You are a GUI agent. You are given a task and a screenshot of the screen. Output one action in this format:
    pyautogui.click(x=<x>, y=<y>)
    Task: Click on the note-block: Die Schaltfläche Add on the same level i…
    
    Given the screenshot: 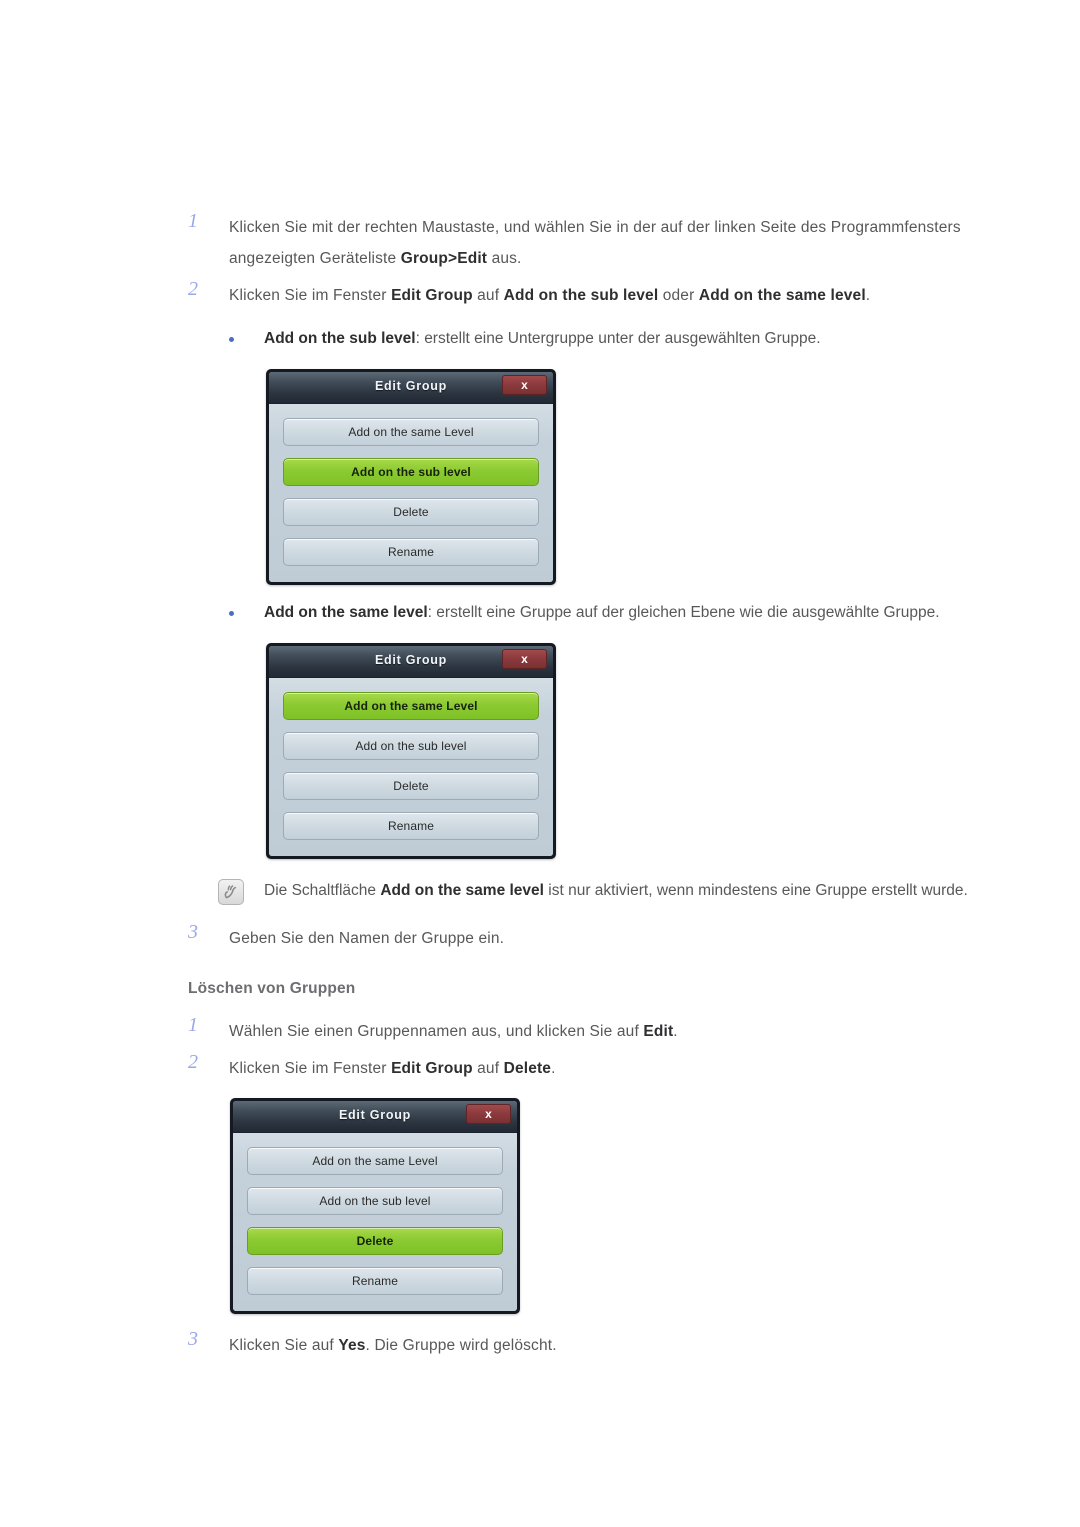 What is the action you would take?
    pyautogui.click(x=593, y=891)
    